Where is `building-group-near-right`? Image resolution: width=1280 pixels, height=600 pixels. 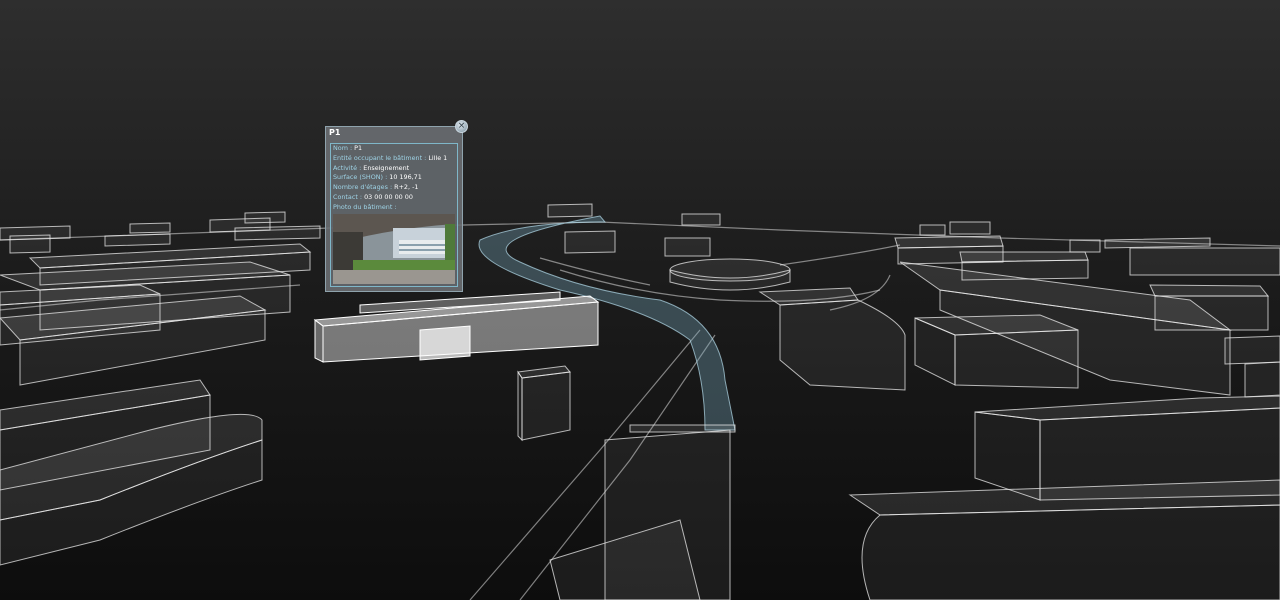 building-group-near-right is located at coordinates (1064, 497).